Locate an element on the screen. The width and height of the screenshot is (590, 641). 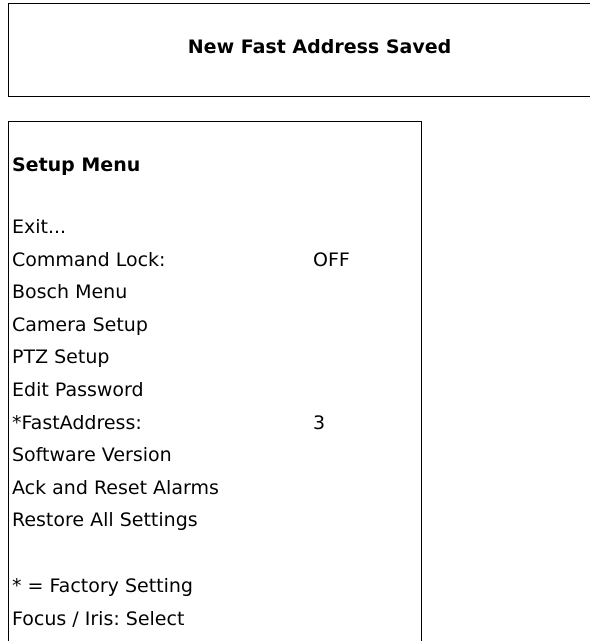
menu-item-label: Command Lock: is located at coordinates (89, 259).